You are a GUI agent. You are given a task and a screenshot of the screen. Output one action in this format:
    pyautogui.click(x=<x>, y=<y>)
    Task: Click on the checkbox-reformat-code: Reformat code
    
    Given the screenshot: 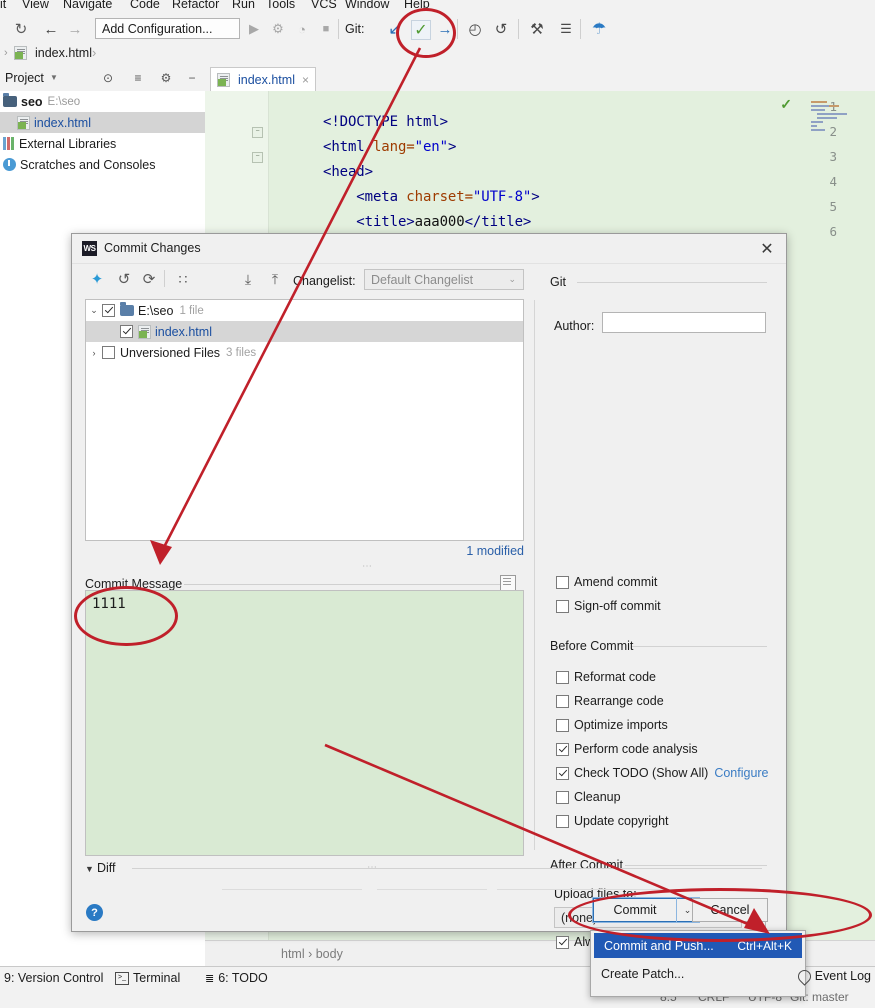 What is the action you would take?
    pyautogui.click(x=606, y=677)
    